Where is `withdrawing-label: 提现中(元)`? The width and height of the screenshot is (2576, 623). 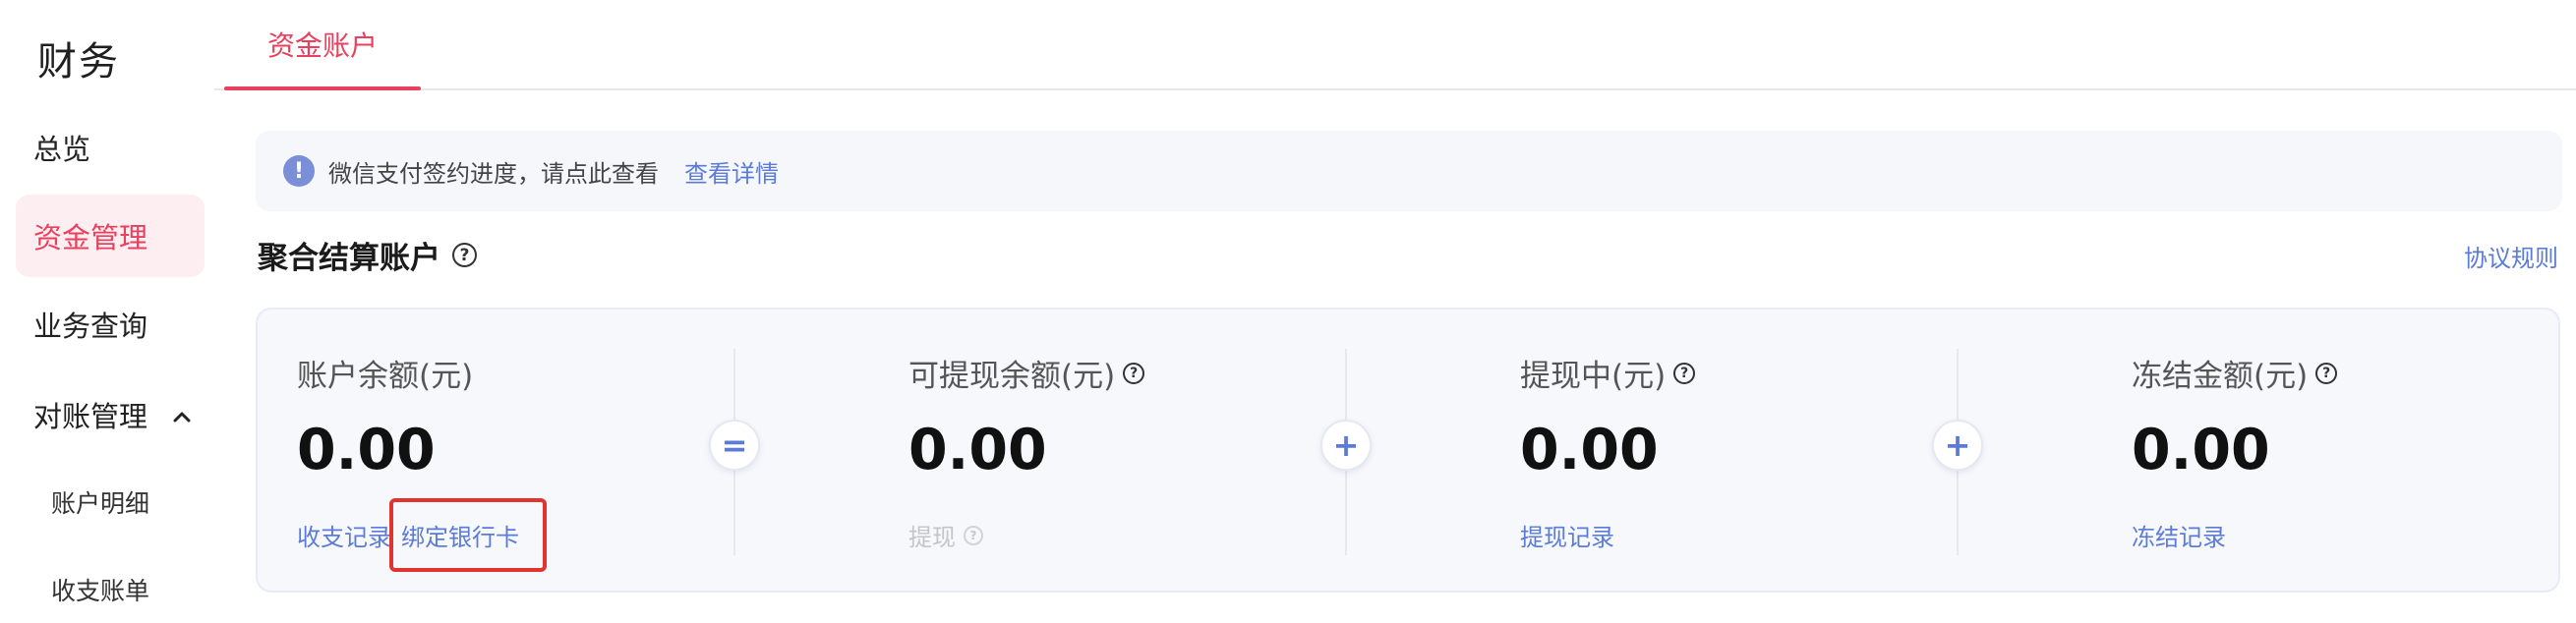 withdrawing-label: 提现中(元) is located at coordinates (1593, 376).